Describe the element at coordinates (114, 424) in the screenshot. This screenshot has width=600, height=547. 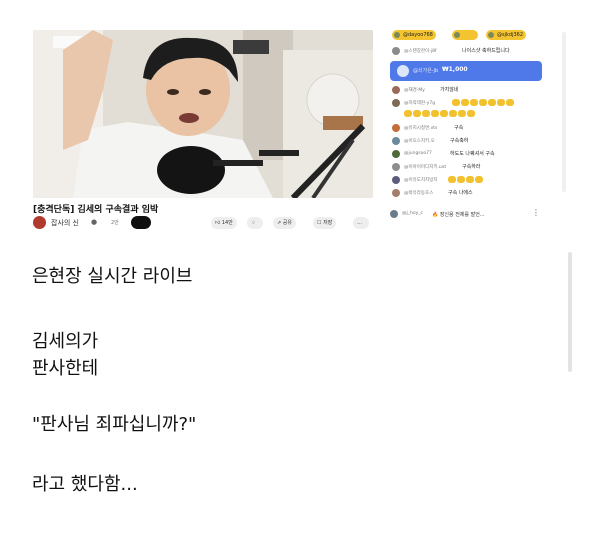
I see `post-line: "판사님 죄파십니까?"` at that location.